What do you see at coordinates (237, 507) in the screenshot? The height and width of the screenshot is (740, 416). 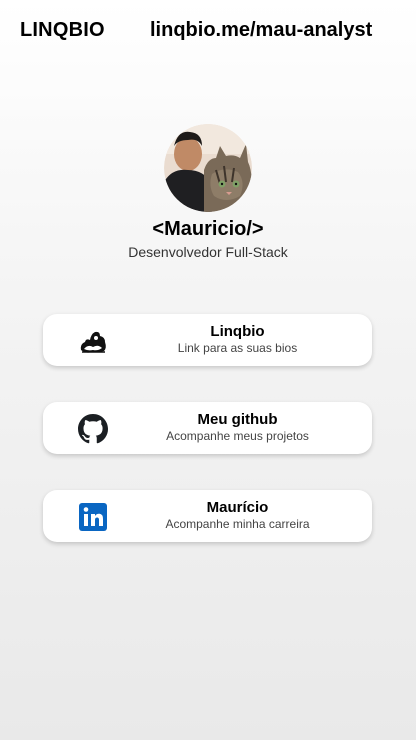 I see `link-title: Maurício` at bounding box center [237, 507].